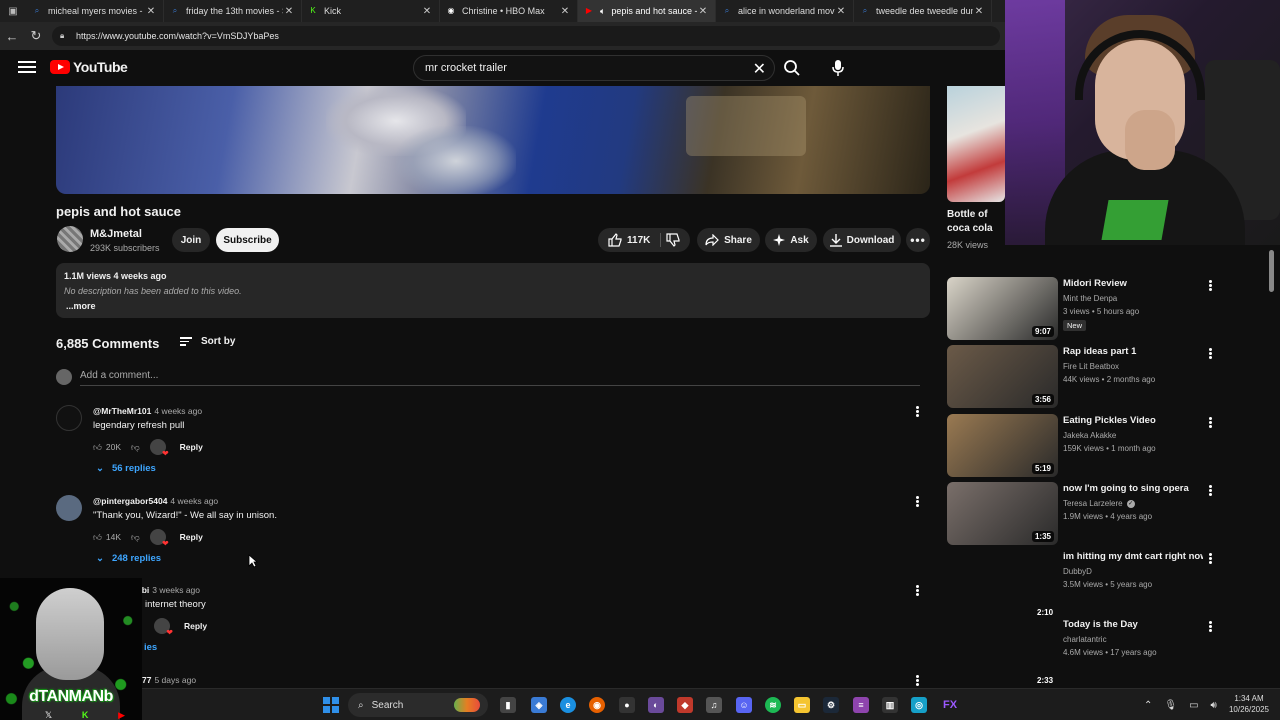  Describe the element at coordinates (792, 68) in the screenshot. I see `search-button` at that location.